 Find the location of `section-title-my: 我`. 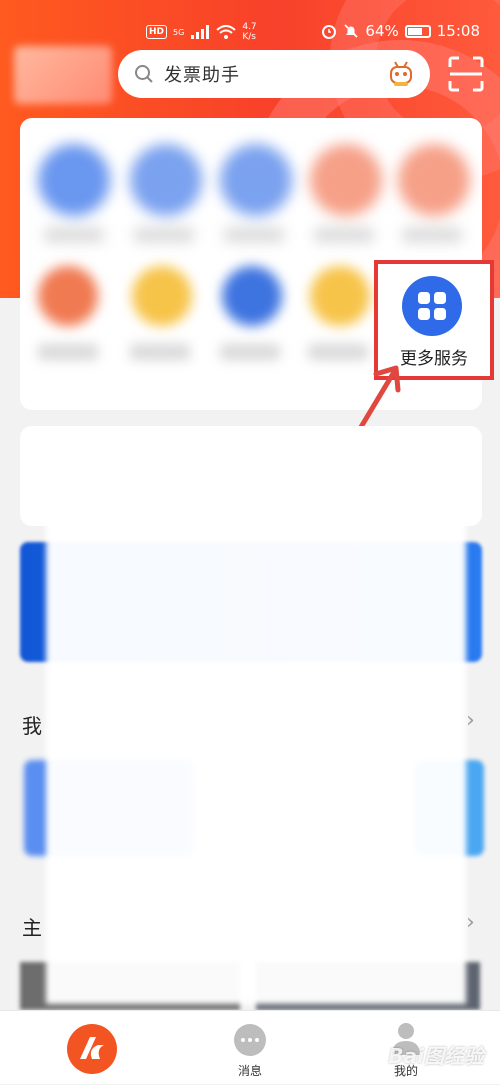

section-title-my: 我 is located at coordinates (32, 726).